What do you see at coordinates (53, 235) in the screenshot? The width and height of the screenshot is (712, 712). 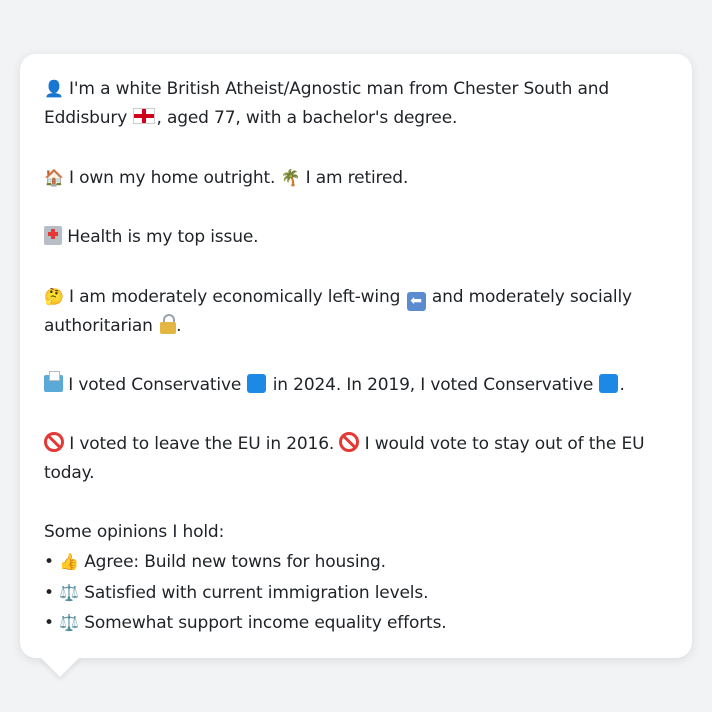 I see `hospital-icon` at bounding box center [53, 235].